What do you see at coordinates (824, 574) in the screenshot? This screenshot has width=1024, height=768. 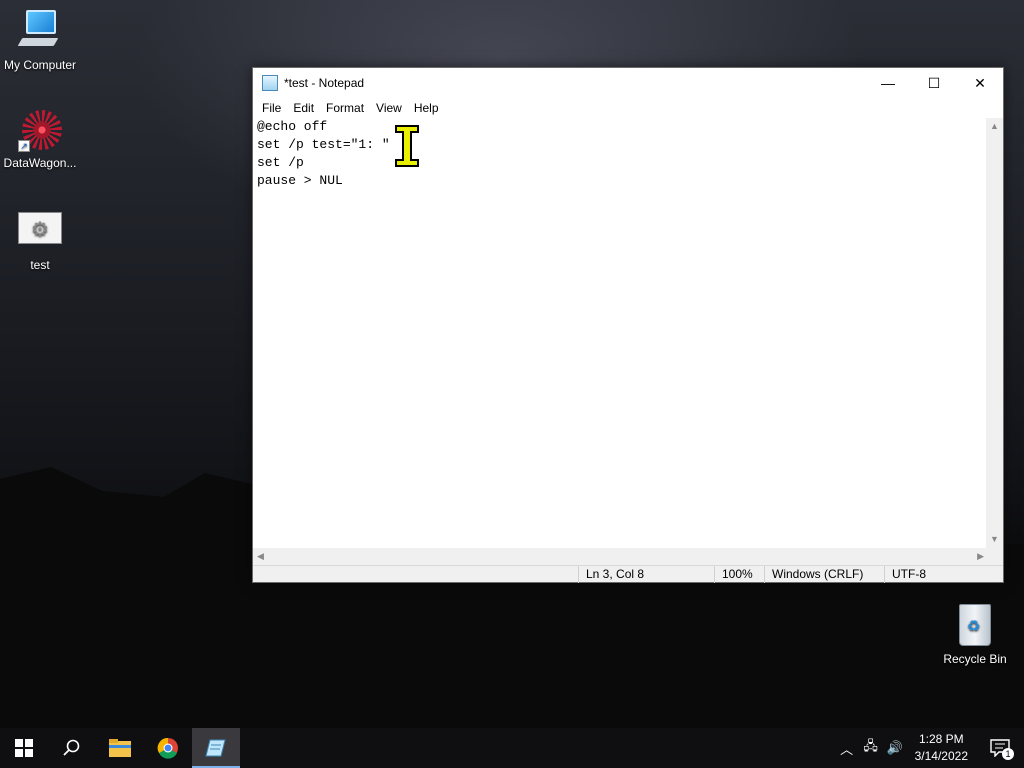 I see `status-line-ending: Windows (CRLF)` at bounding box center [824, 574].